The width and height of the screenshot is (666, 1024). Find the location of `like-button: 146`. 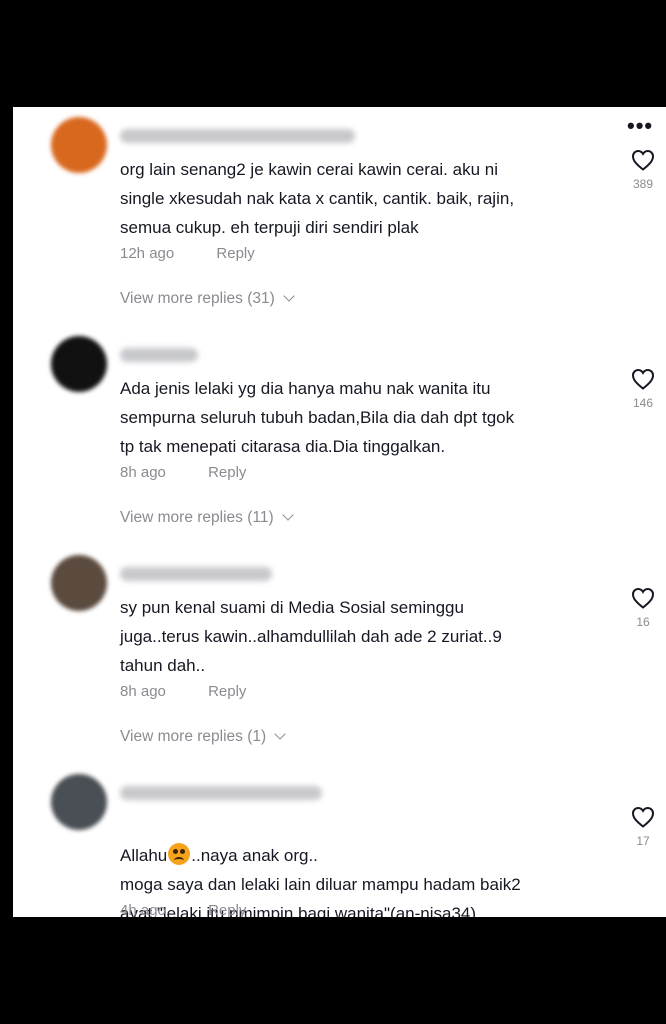

like-button: 146 is located at coordinates (643, 389).